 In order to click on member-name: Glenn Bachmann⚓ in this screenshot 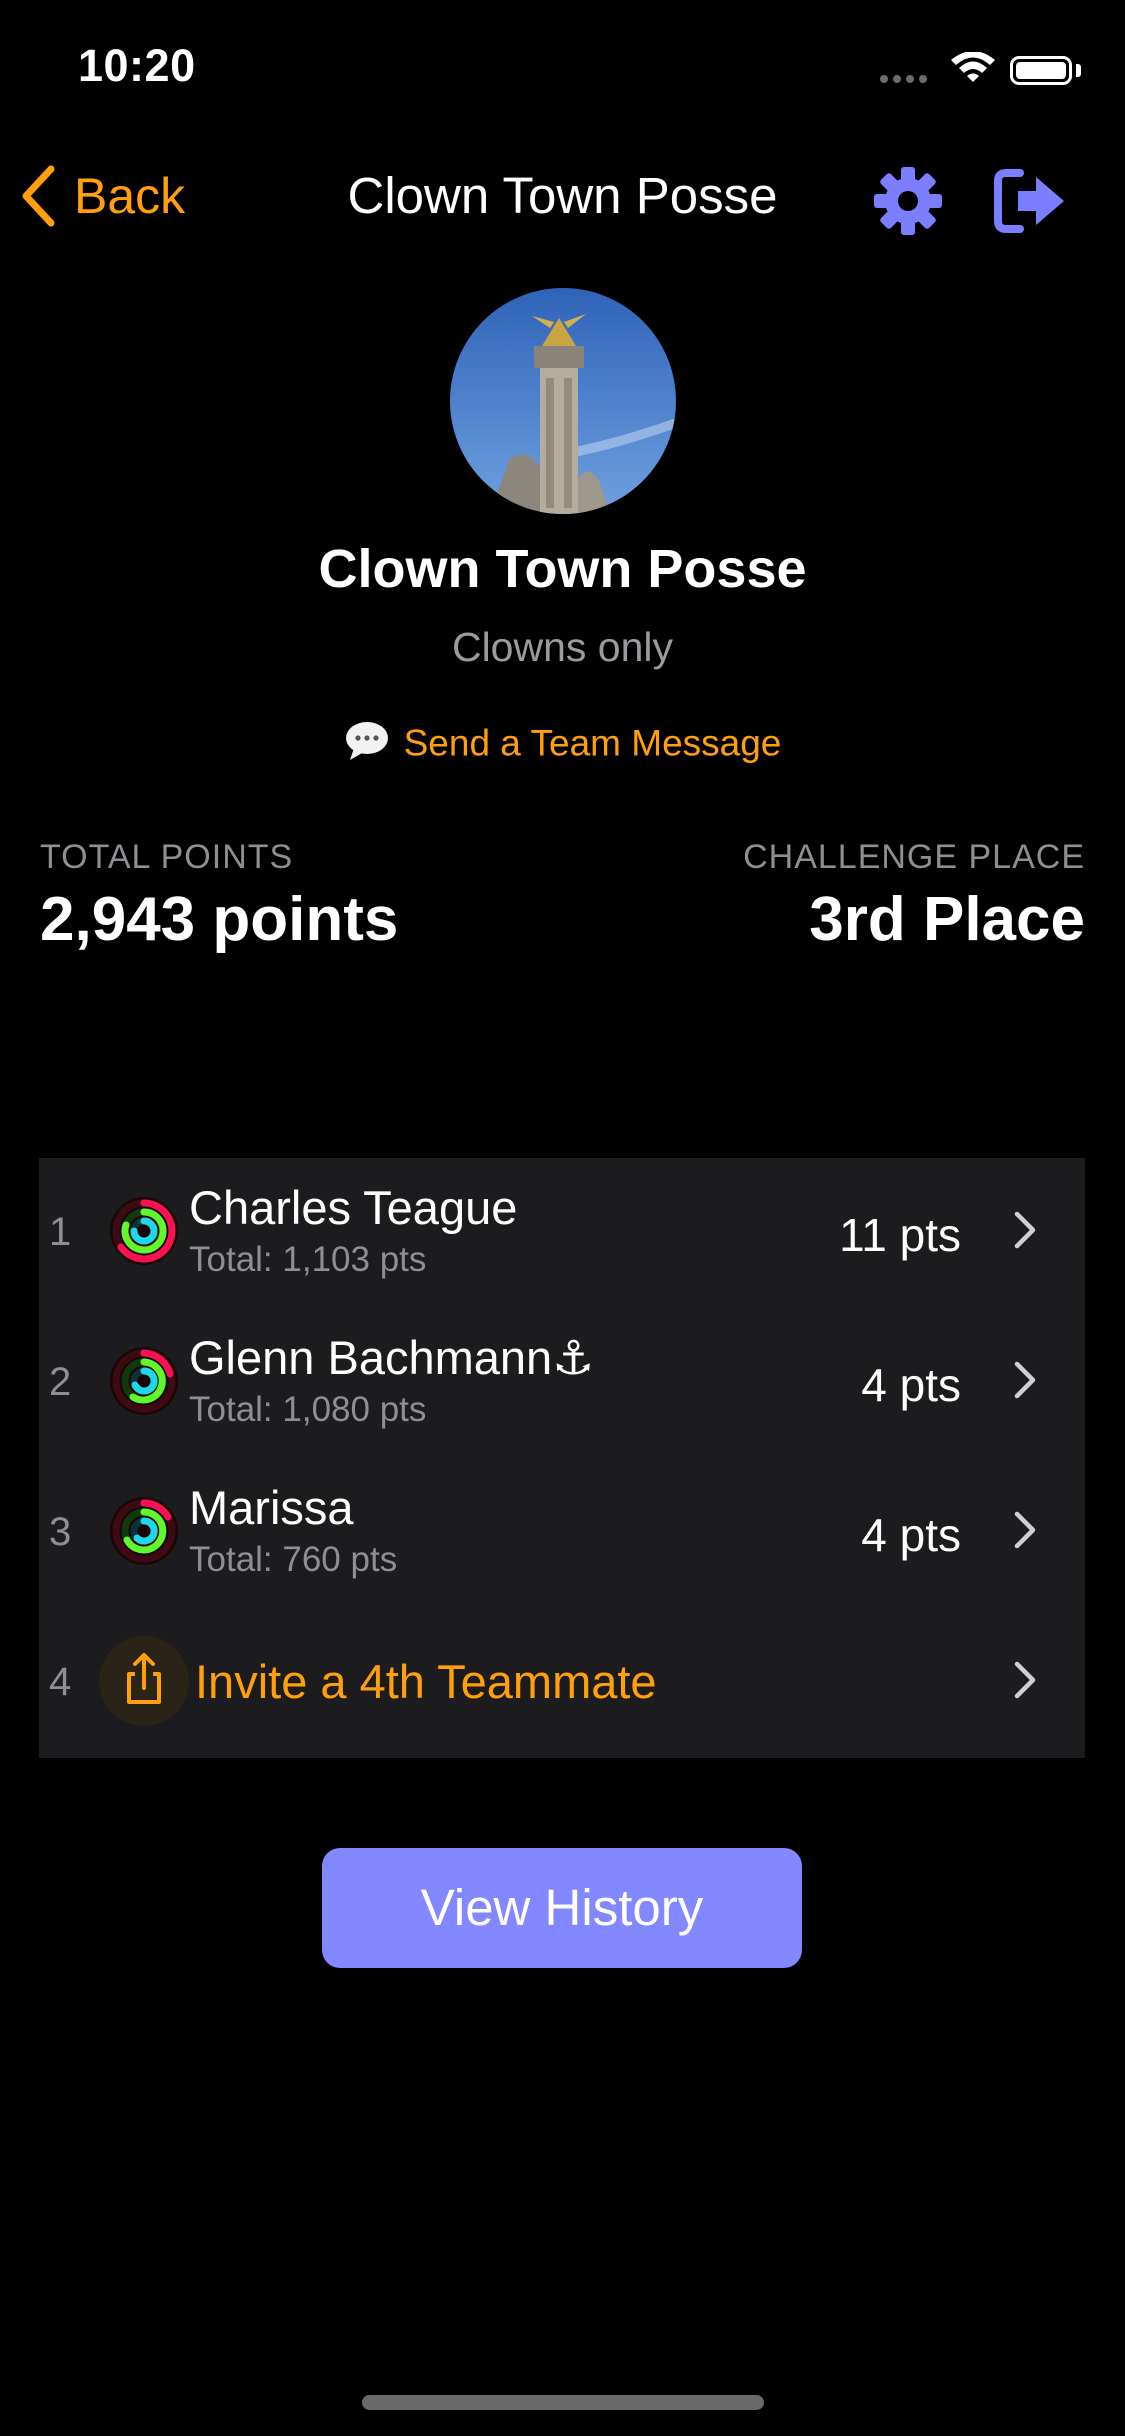, I will do `click(392, 1357)`.